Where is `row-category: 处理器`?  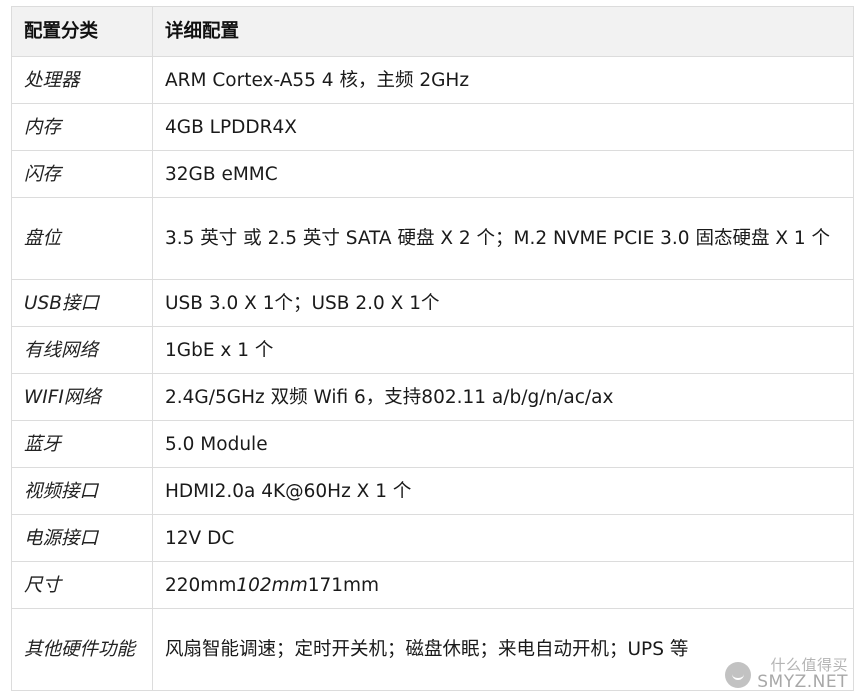
row-category: 处理器 is located at coordinates (82, 80).